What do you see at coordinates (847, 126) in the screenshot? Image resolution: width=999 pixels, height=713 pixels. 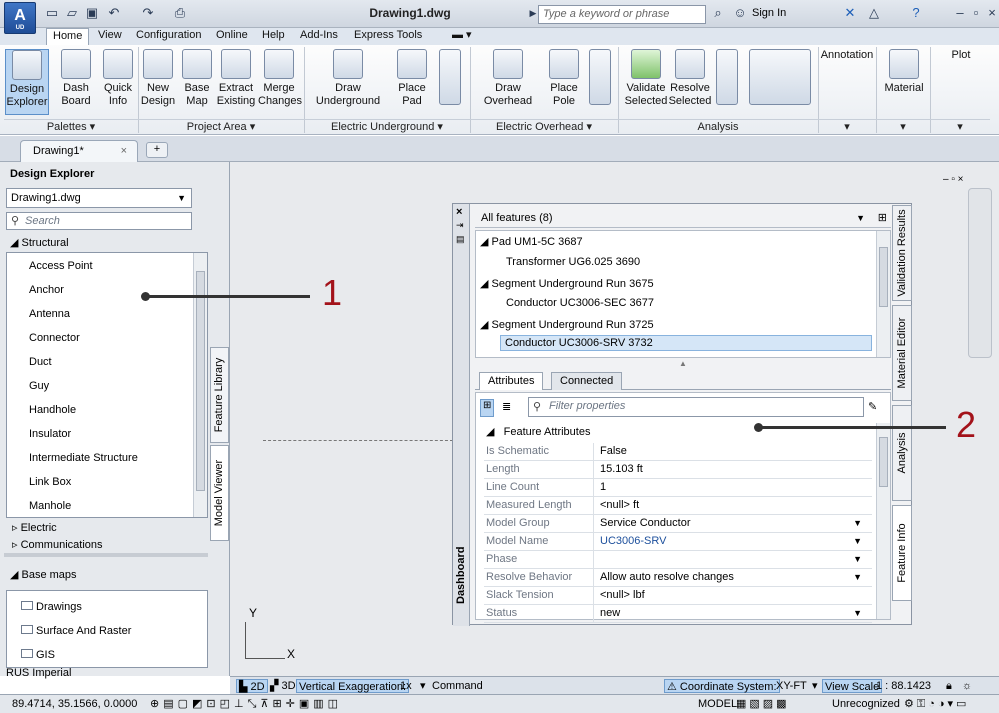 I see `group-annotation-expand: ▾` at bounding box center [847, 126].